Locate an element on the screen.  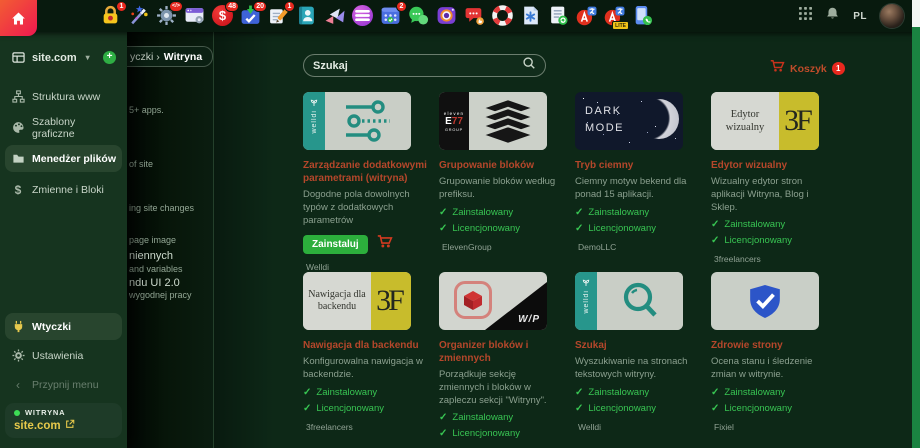
app-icon-send-planes is located at coordinates (334, 16).